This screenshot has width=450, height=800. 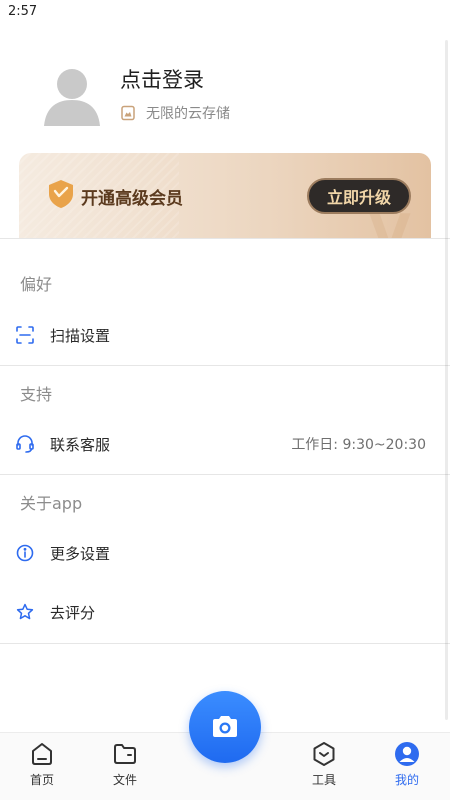 I want to click on scrollbar, so click(x=446, y=380).